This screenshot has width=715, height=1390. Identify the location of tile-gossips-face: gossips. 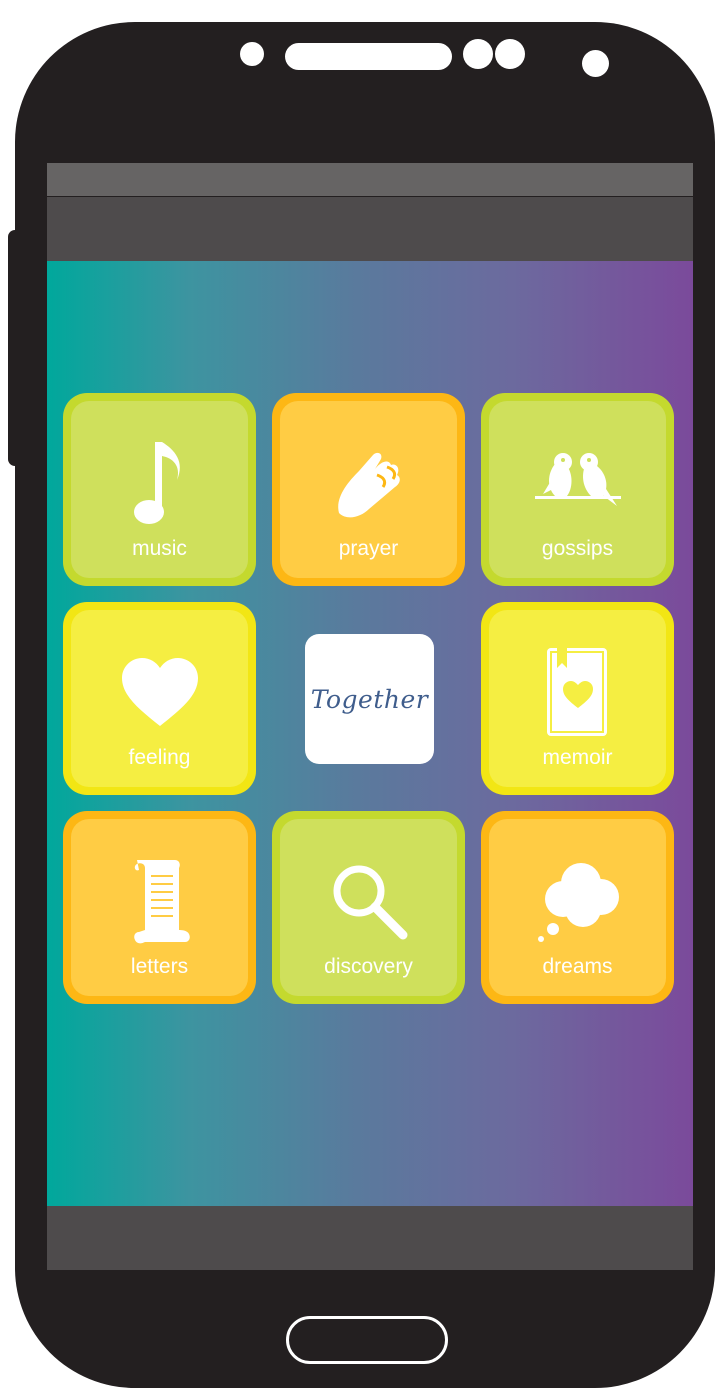
(577, 489).